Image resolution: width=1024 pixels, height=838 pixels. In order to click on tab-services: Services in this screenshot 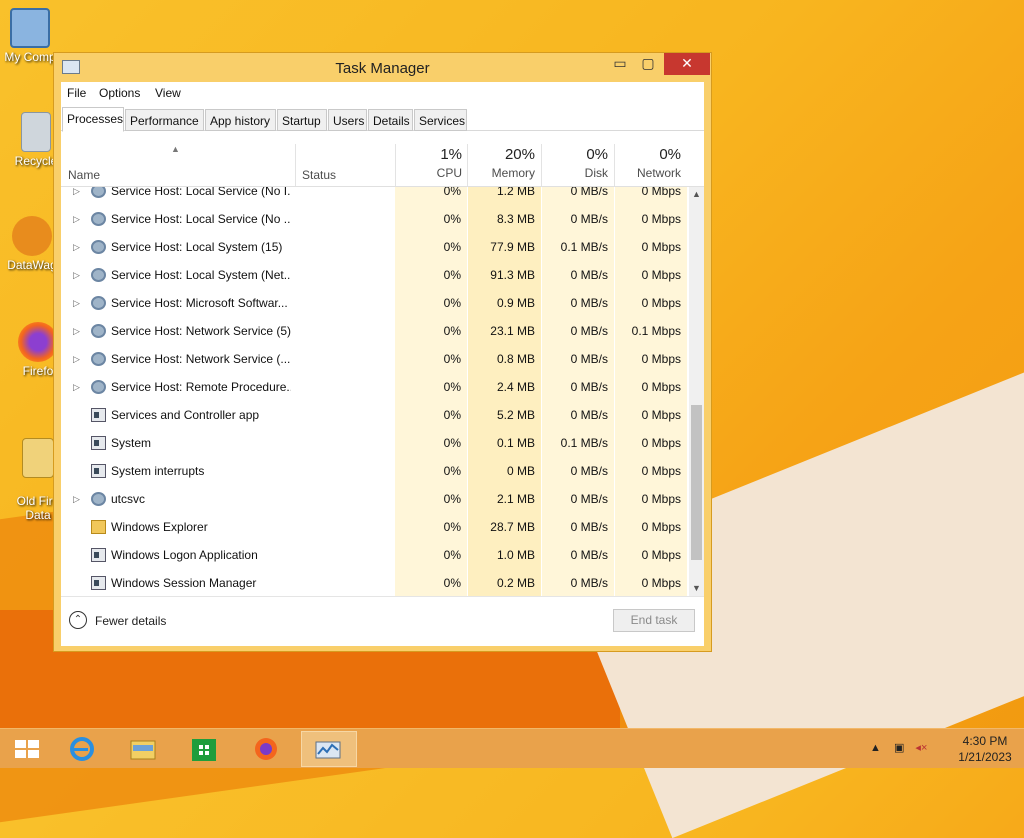, I will do `click(440, 120)`.